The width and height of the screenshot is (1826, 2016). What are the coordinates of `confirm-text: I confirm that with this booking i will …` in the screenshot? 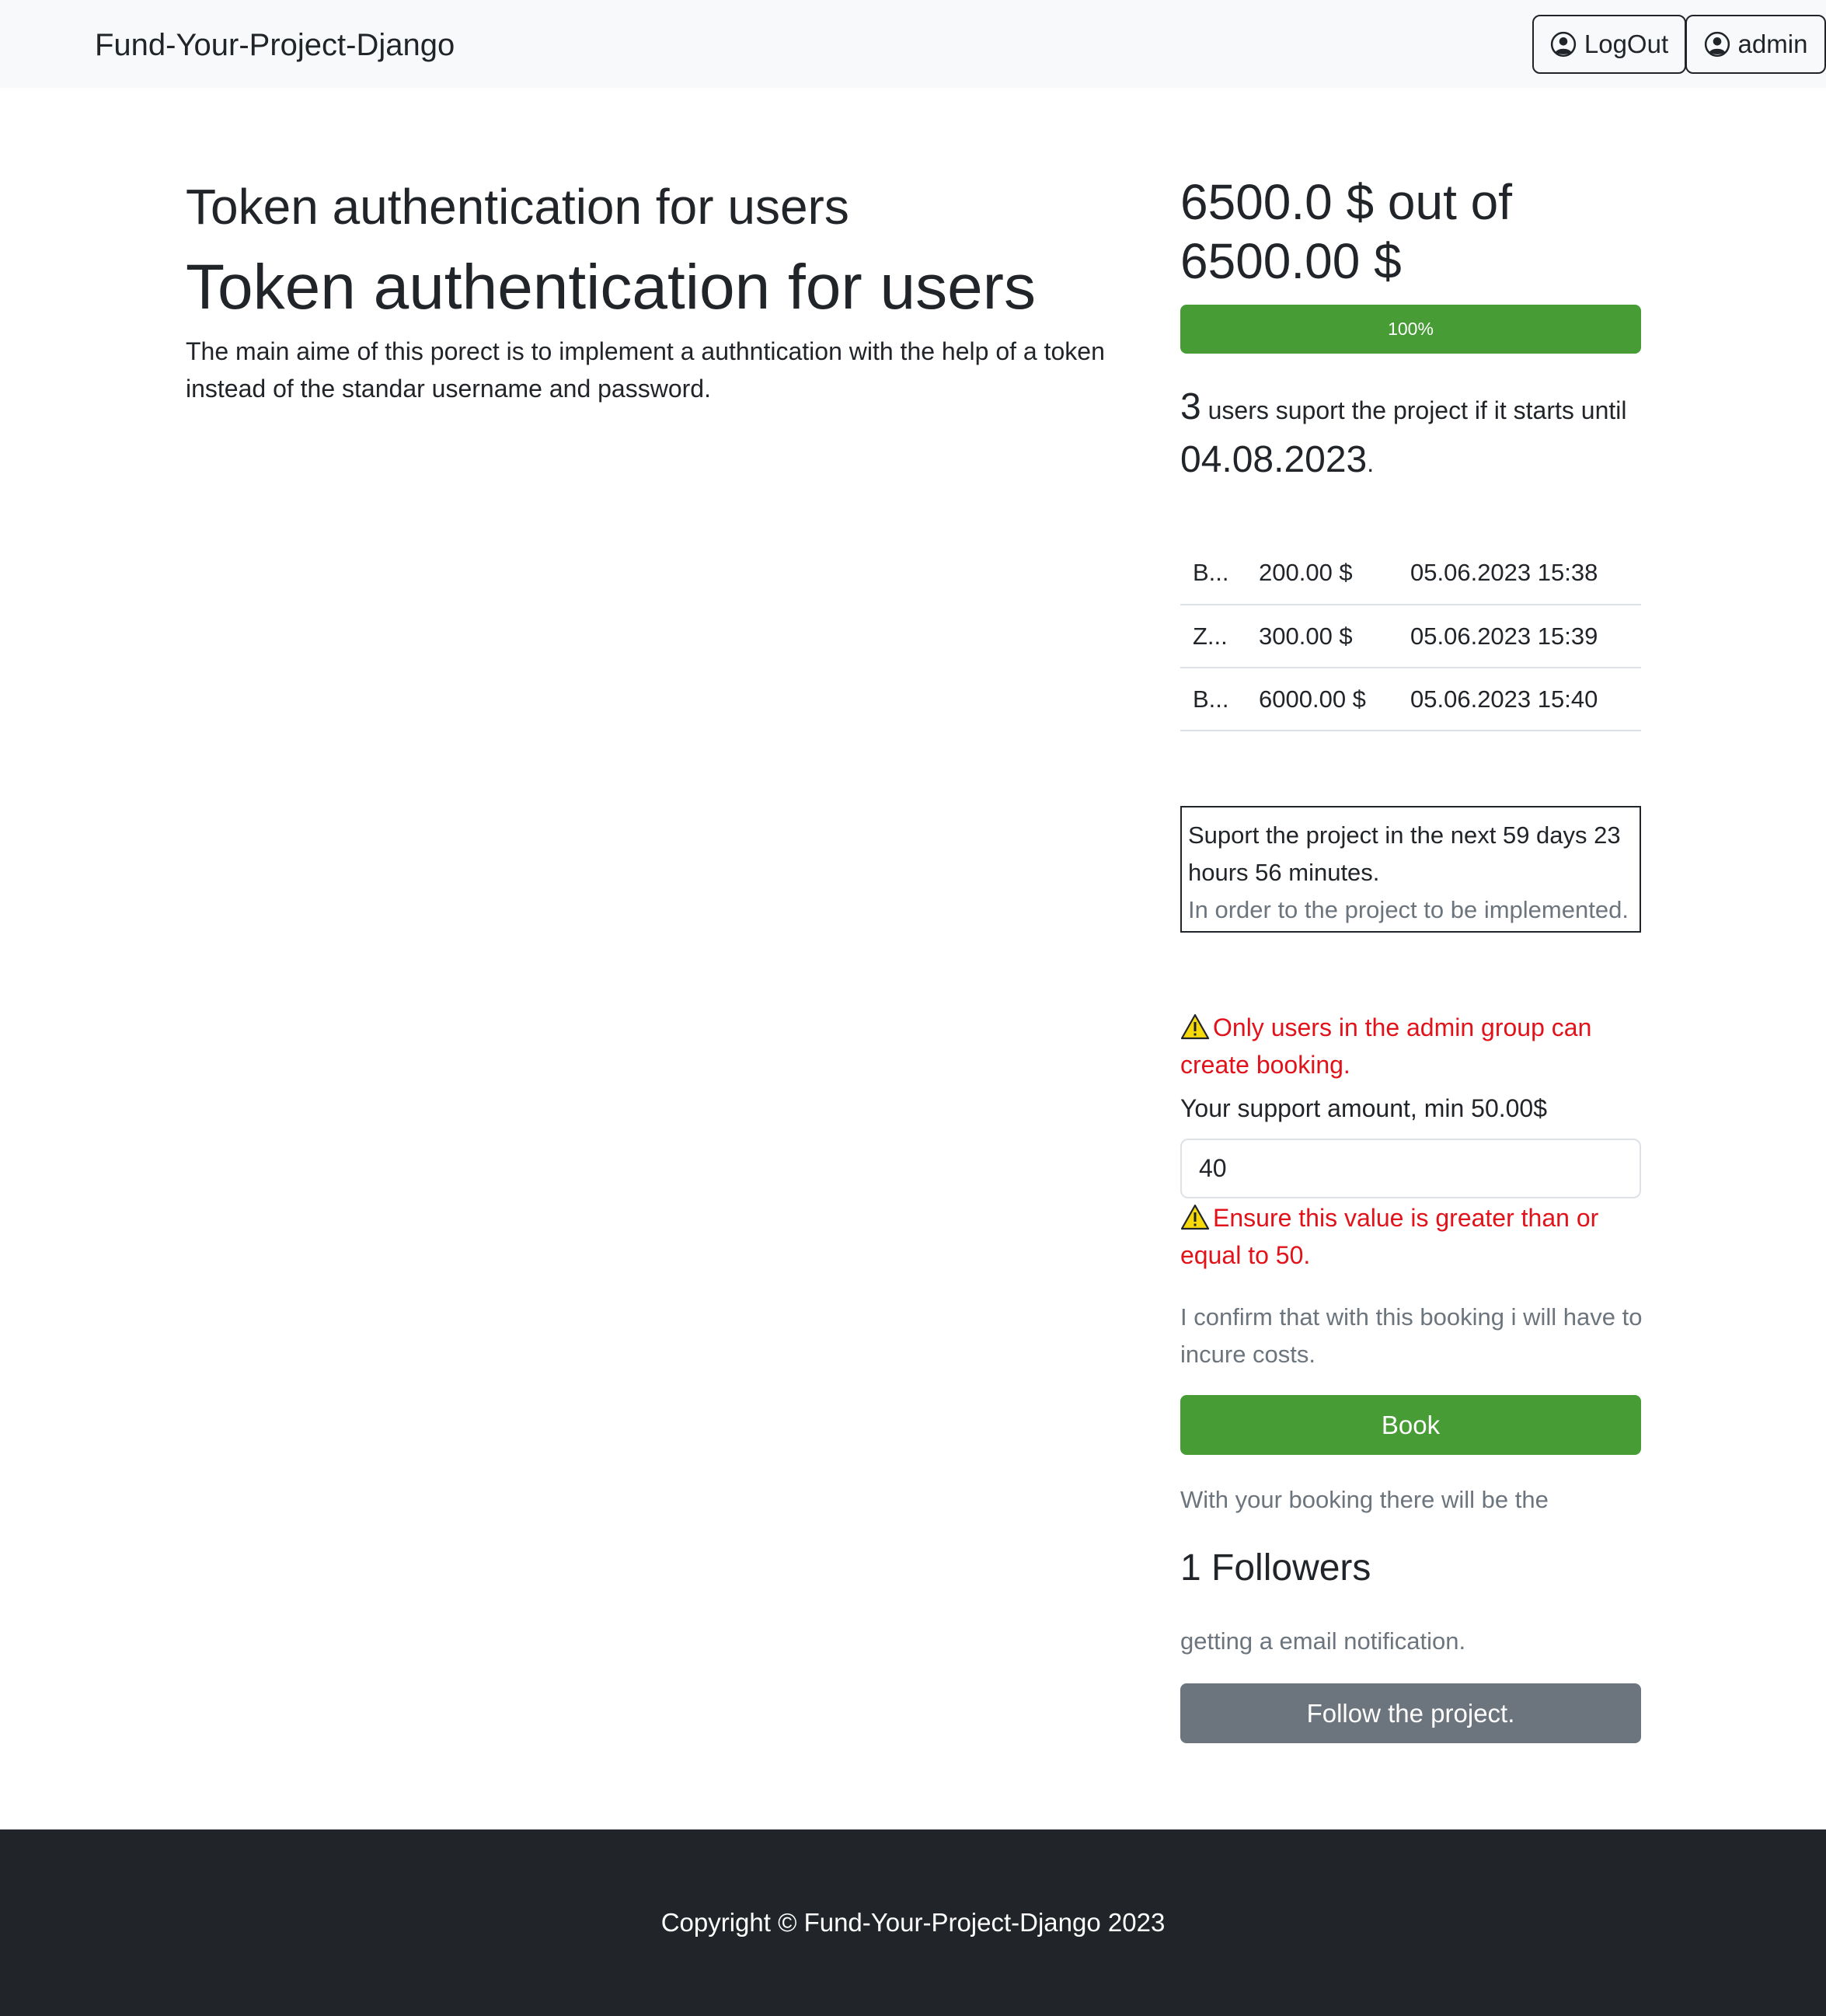 It's located at (1411, 1335).